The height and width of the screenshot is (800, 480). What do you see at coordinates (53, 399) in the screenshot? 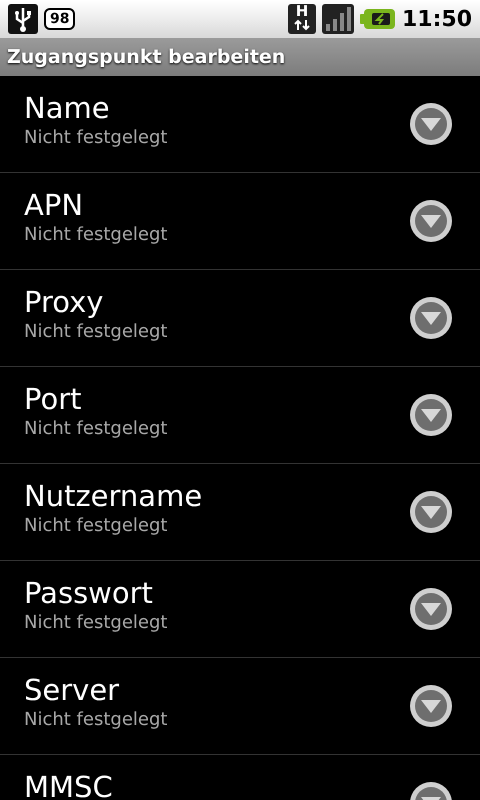
I see `preference-title: Port` at bounding box center [53, 399].